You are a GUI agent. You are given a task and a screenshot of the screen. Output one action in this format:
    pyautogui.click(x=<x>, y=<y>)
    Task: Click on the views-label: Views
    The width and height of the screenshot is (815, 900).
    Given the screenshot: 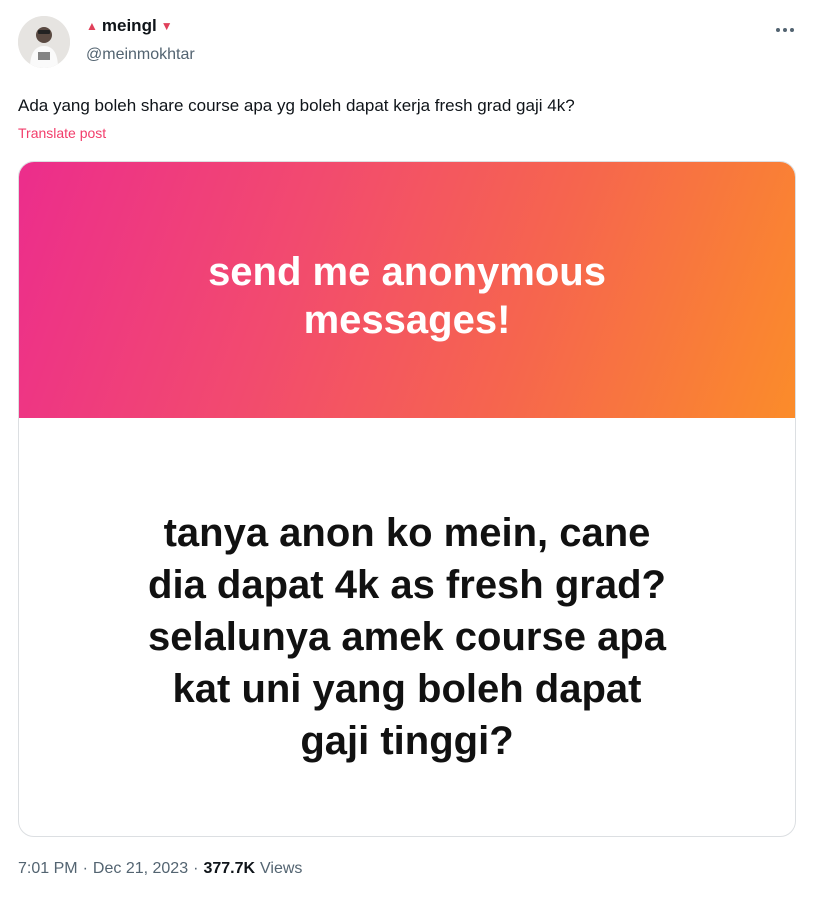 What is the action you would take?
    pyautogui.click(x=281, y=868)
    